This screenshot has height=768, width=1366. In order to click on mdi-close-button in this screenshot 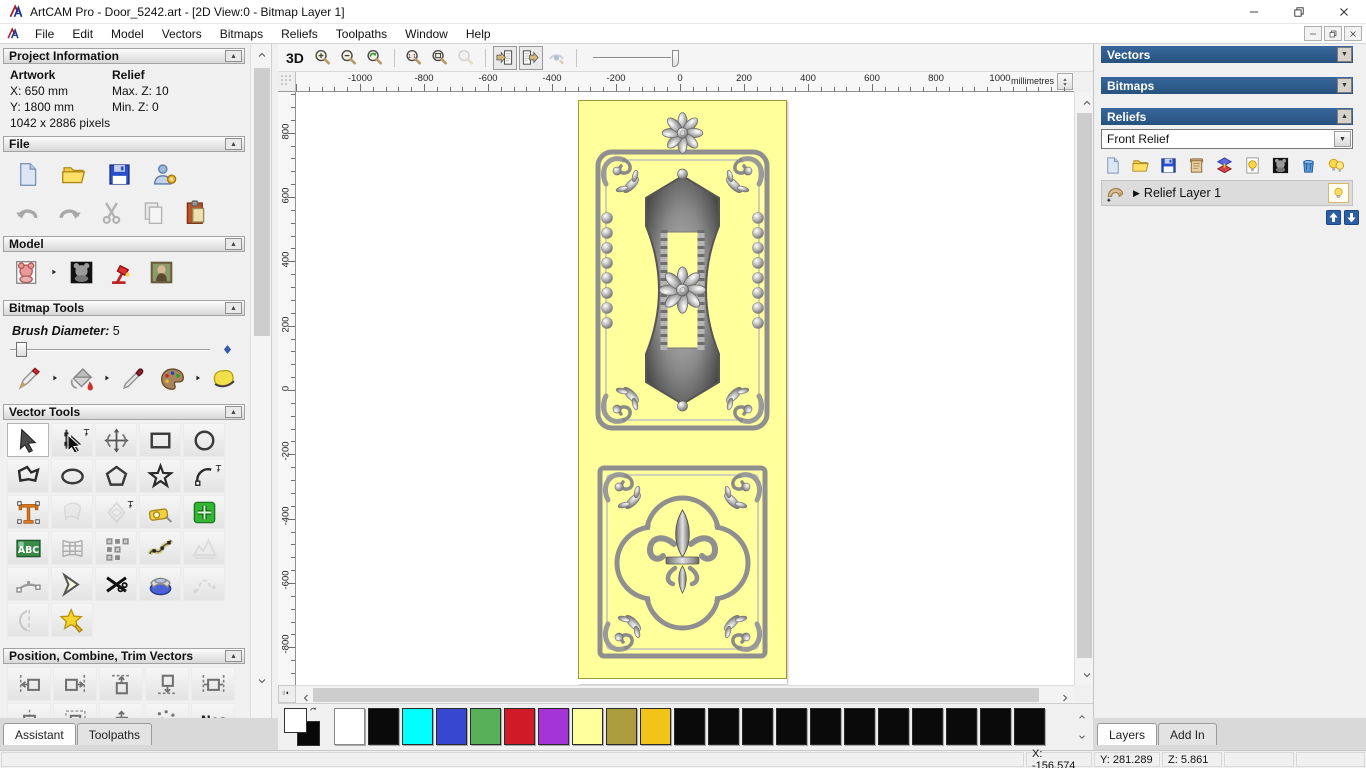, I will do `click(1353, 33)`.